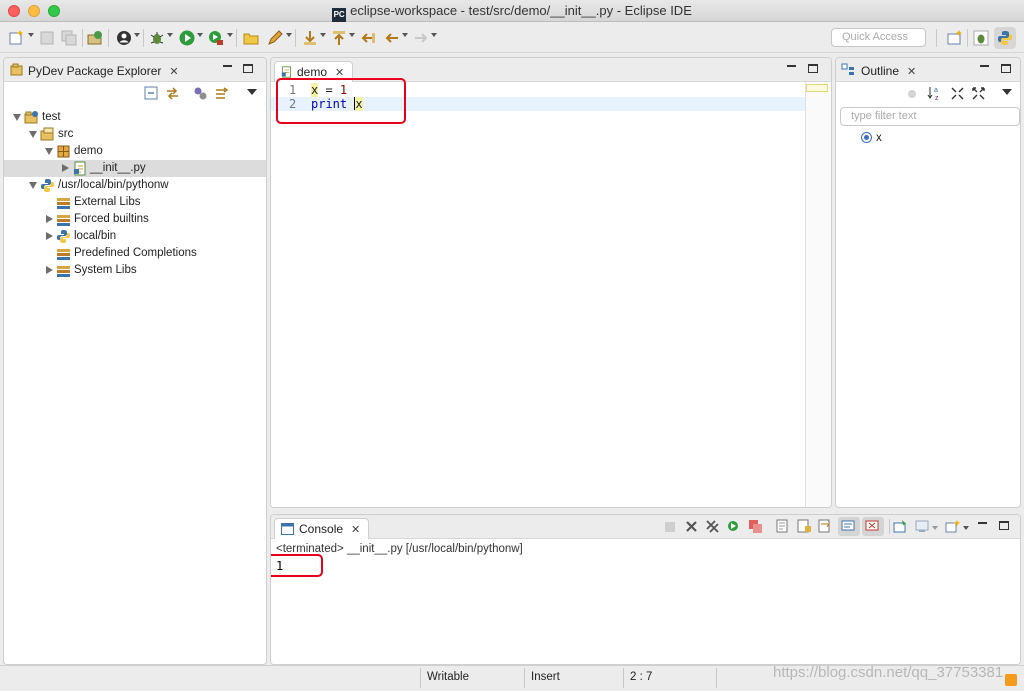  Describe the element at coordinates (135, 117) in the screenshot. I see `tree-item-test: test` at that location.